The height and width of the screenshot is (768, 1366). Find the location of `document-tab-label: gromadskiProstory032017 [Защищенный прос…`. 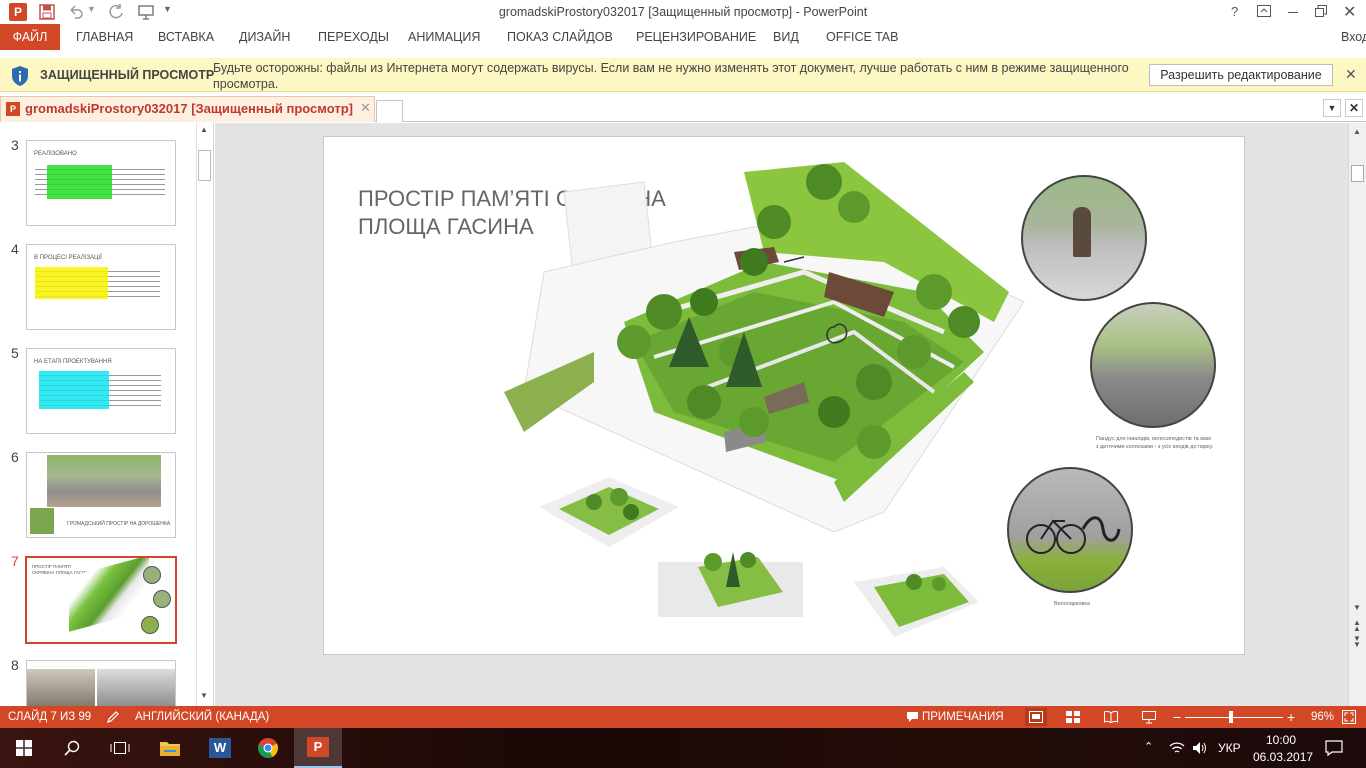

document-tab-label: gromadskiProstory032017 [Защищенный прос… is located at coordinates (189, 108).